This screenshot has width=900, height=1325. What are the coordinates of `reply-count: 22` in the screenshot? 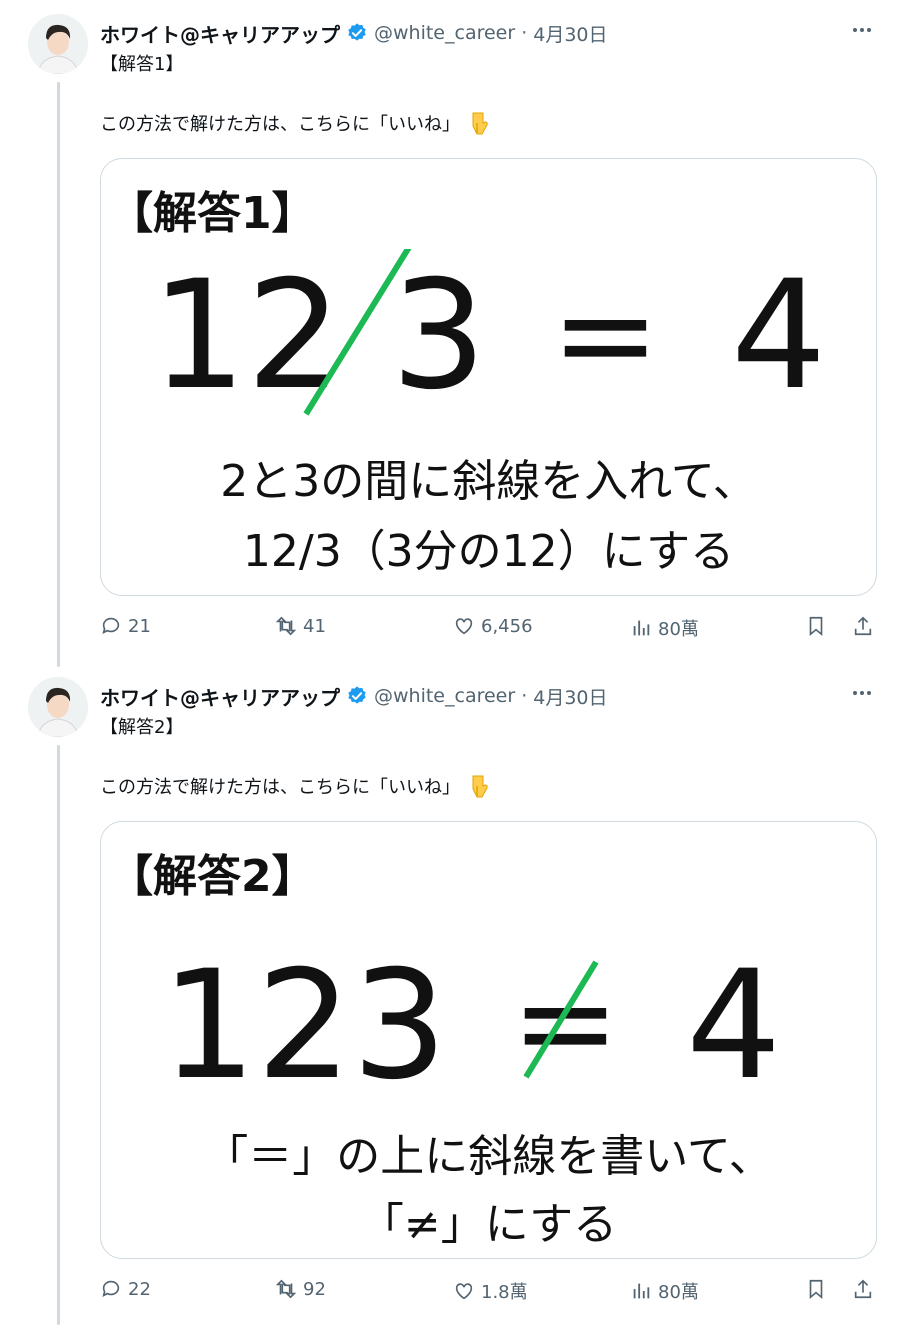 It's located at (139, 1289).